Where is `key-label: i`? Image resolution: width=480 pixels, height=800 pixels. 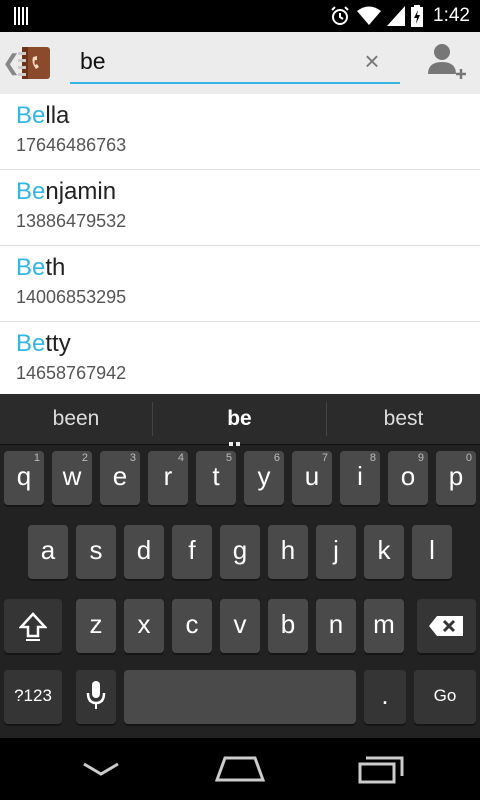
key-label: i is located at coordinates (360, 476).